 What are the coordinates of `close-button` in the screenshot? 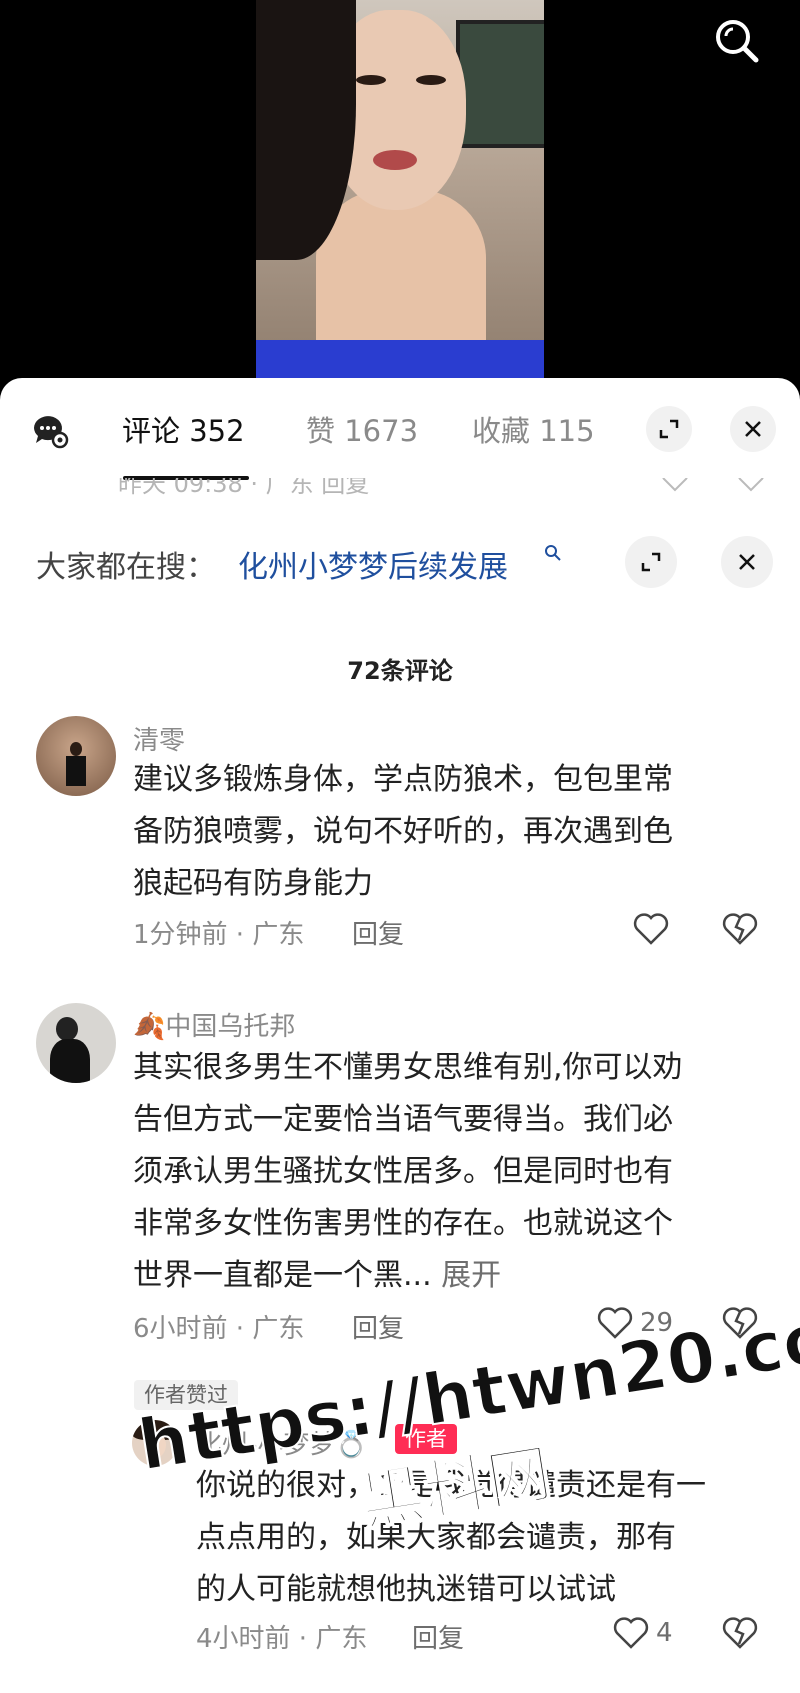 It's located at (753, 429).